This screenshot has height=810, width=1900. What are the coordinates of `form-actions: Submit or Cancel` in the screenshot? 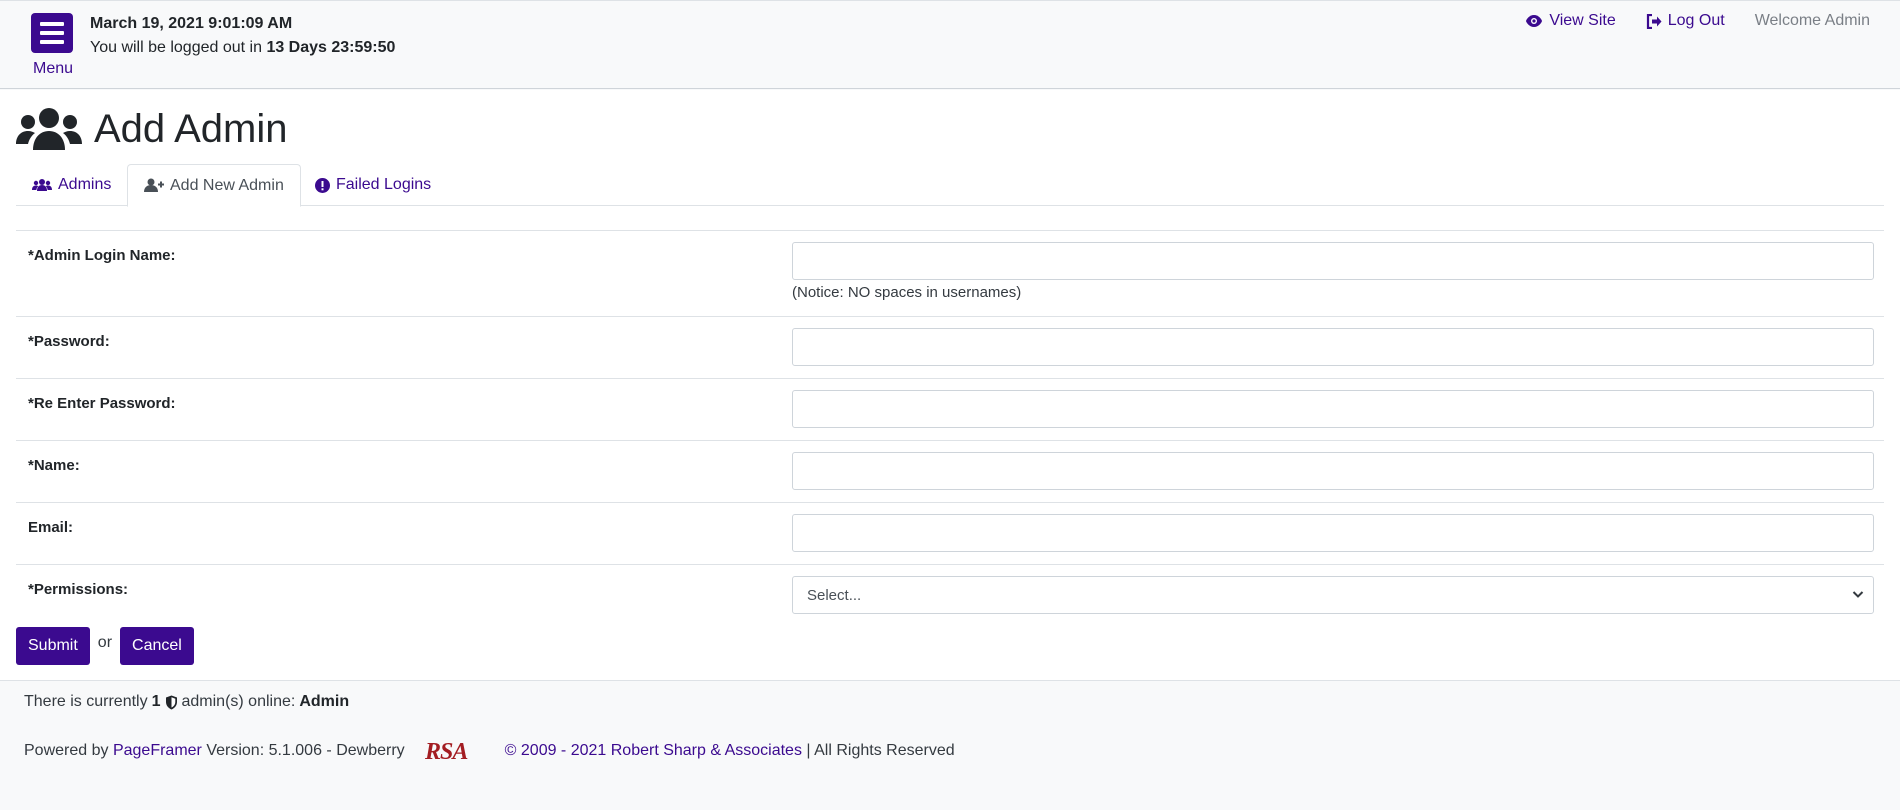 It's located at (105, 646).